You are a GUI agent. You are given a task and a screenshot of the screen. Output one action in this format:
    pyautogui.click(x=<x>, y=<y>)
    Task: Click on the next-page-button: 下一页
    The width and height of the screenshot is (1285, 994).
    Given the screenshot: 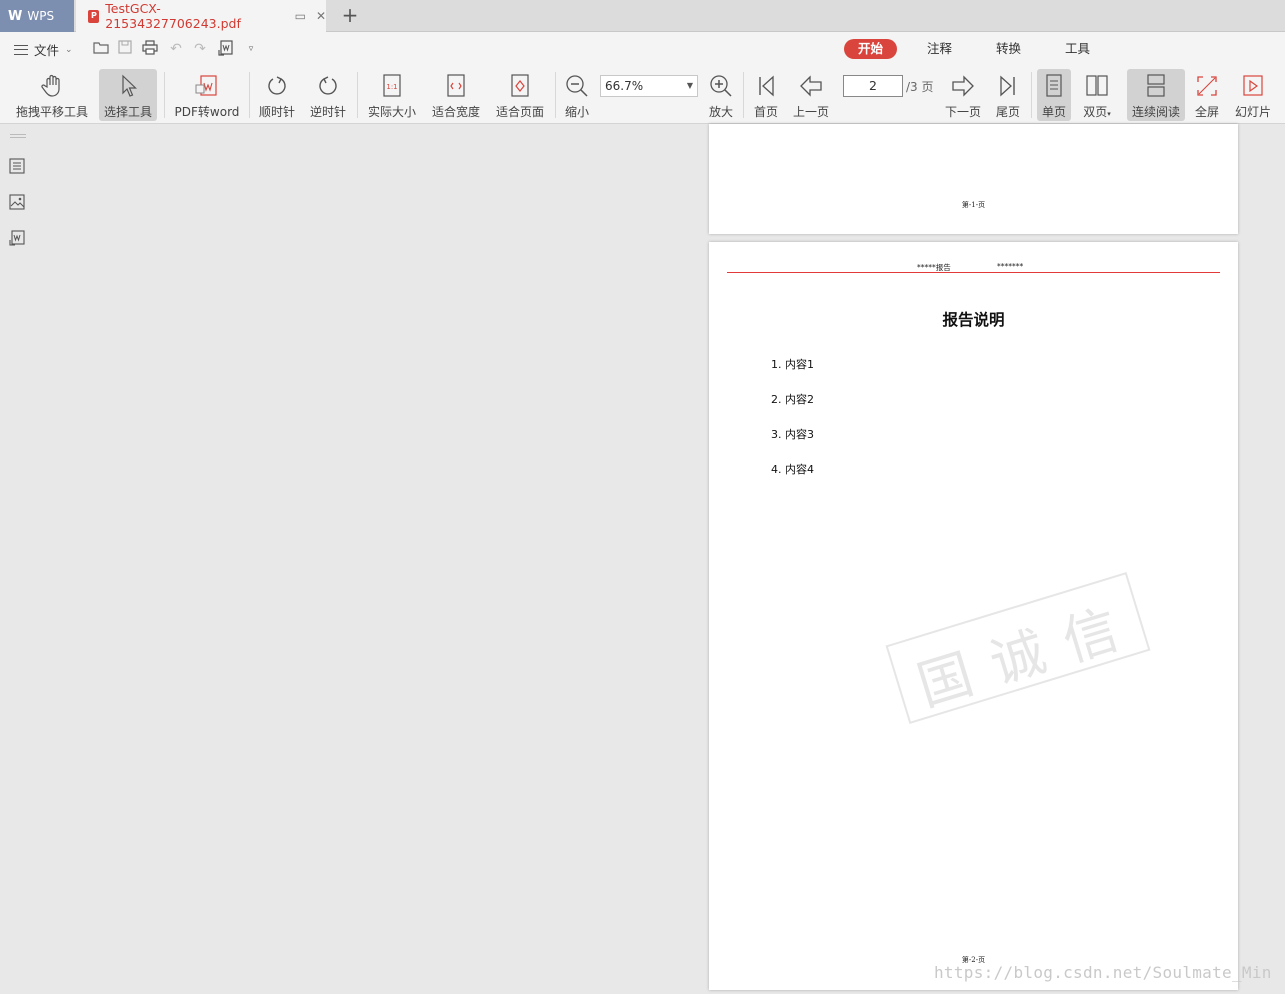 What is the action you would take?
    pyautogui.click(x=963, y=95)
    